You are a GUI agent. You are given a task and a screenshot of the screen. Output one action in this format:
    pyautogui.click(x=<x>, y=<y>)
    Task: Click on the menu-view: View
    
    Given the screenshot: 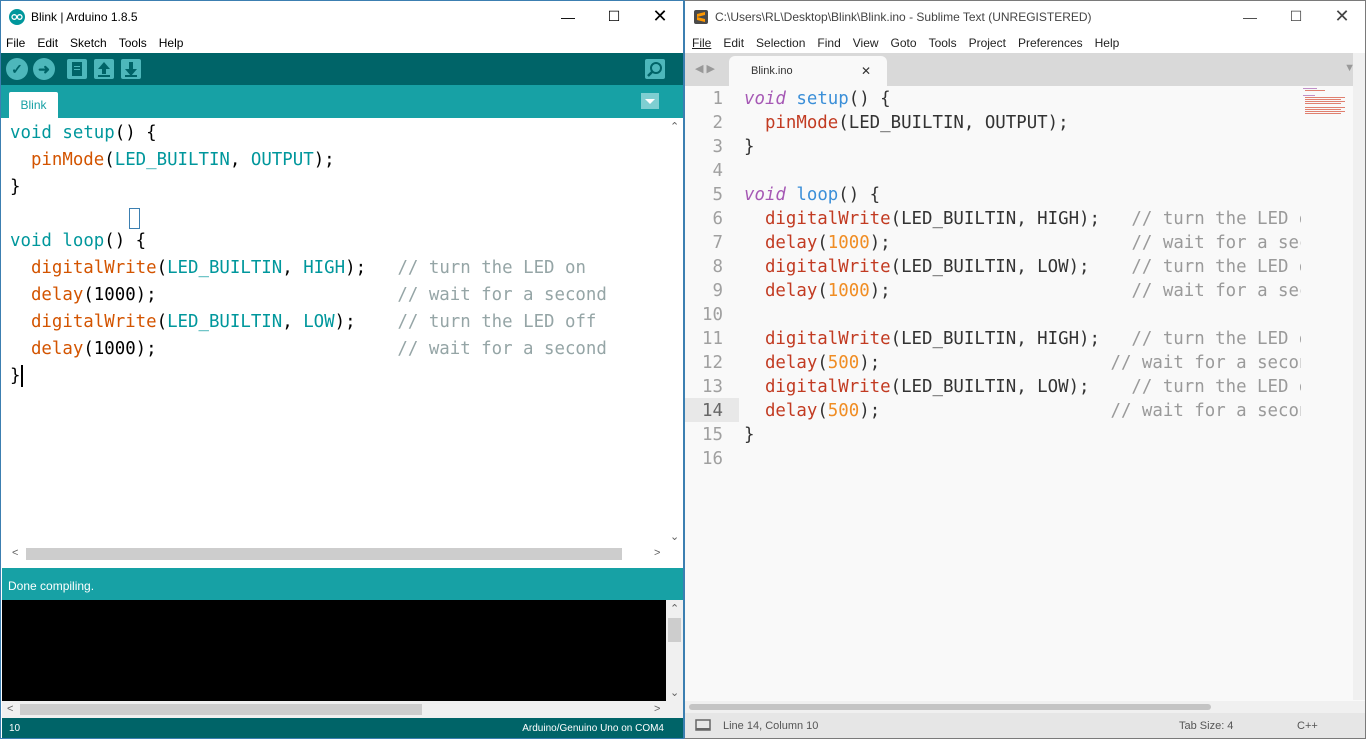 What is the action you would take?
    pyautogui.click(x=867, y=43)
    